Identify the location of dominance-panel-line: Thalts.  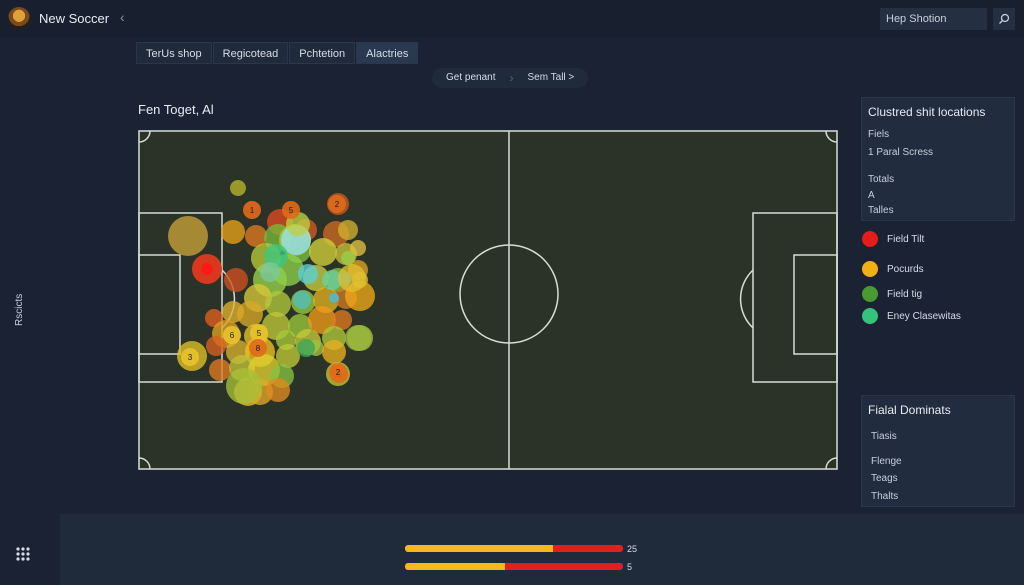
(885, 496).